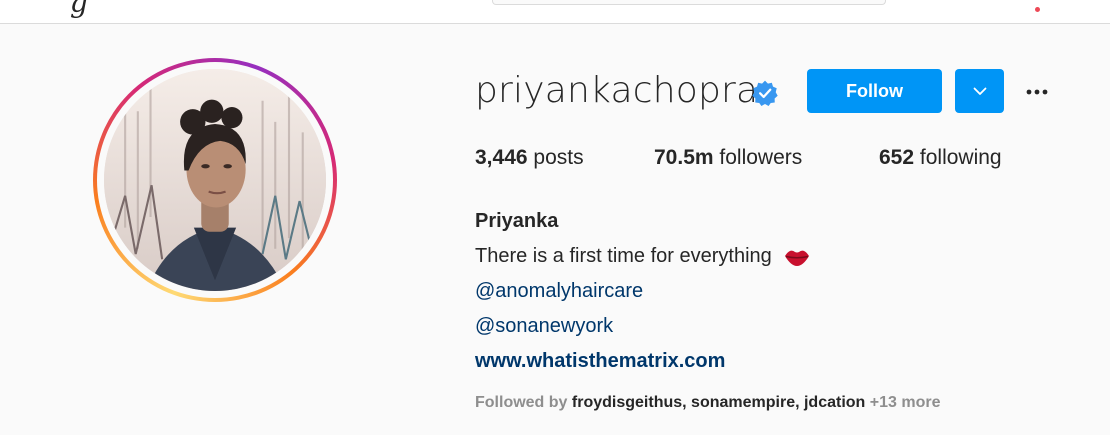  What do you see at coordinates (797, 258) in the screenshot?
I see `lips-emoji-icon` at bounding box center [797, 258].